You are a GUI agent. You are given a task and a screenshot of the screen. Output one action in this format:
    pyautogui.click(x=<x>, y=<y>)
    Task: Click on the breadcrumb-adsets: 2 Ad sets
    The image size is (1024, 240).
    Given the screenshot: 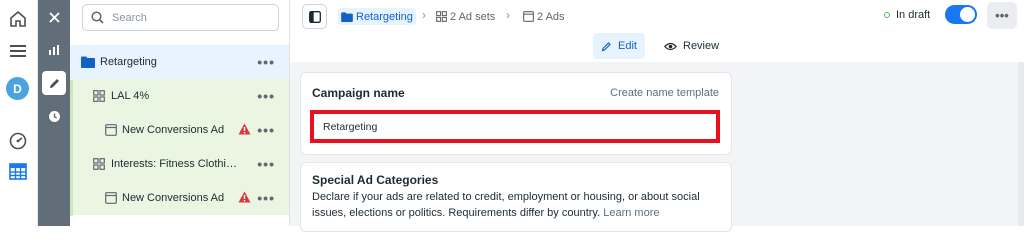 What is the action you would take?
    pyautogui.click(x=465, y=16)
    